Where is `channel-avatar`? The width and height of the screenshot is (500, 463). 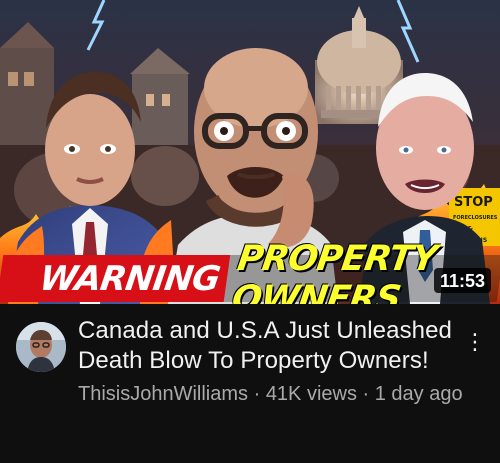
channel-avatar is located at coordinates (41, 347).